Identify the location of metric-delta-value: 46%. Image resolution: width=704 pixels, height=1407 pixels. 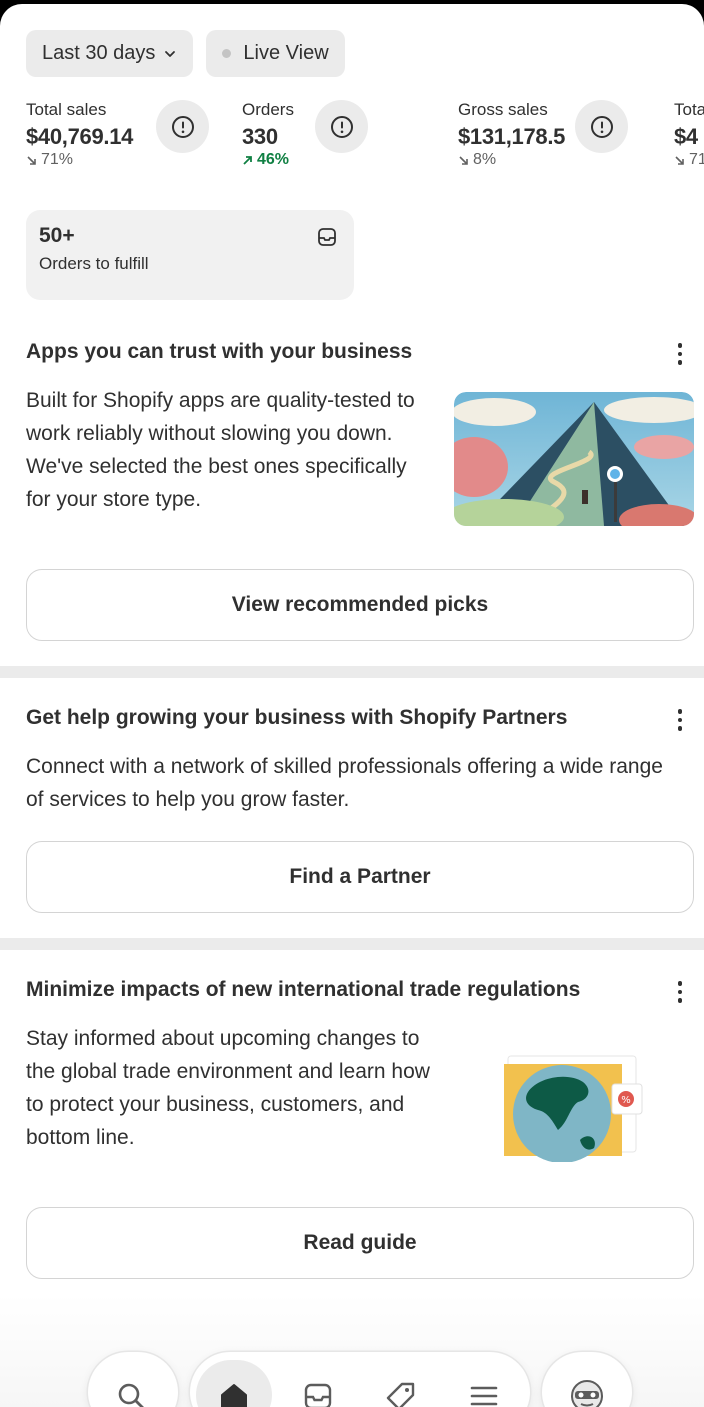
(273, 159).